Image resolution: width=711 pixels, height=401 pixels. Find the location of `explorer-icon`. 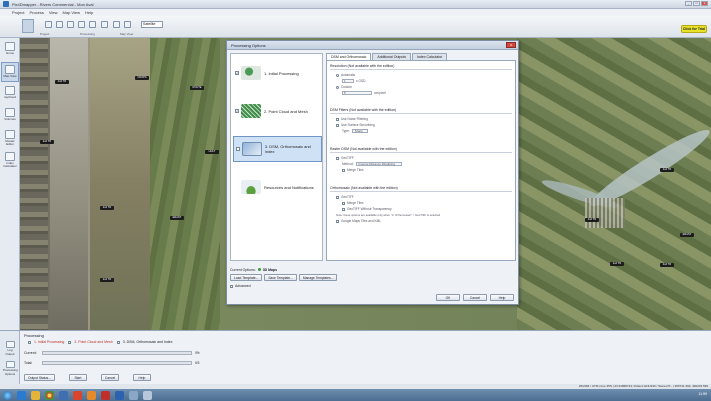

explorer-icon is located at coordinates (147, 395).